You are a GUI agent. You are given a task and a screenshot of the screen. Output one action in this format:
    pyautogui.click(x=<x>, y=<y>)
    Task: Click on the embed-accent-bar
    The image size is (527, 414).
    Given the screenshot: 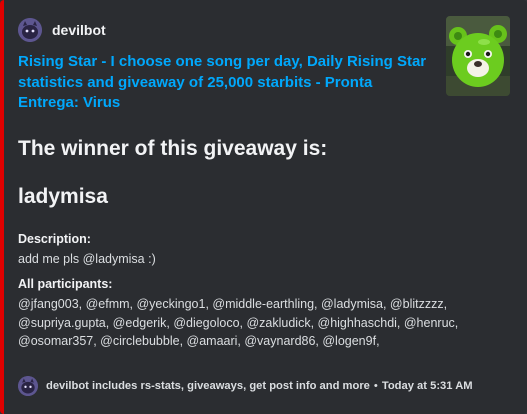 What is the action you would take?
    pyautogui.click(x=2, y=207)
    